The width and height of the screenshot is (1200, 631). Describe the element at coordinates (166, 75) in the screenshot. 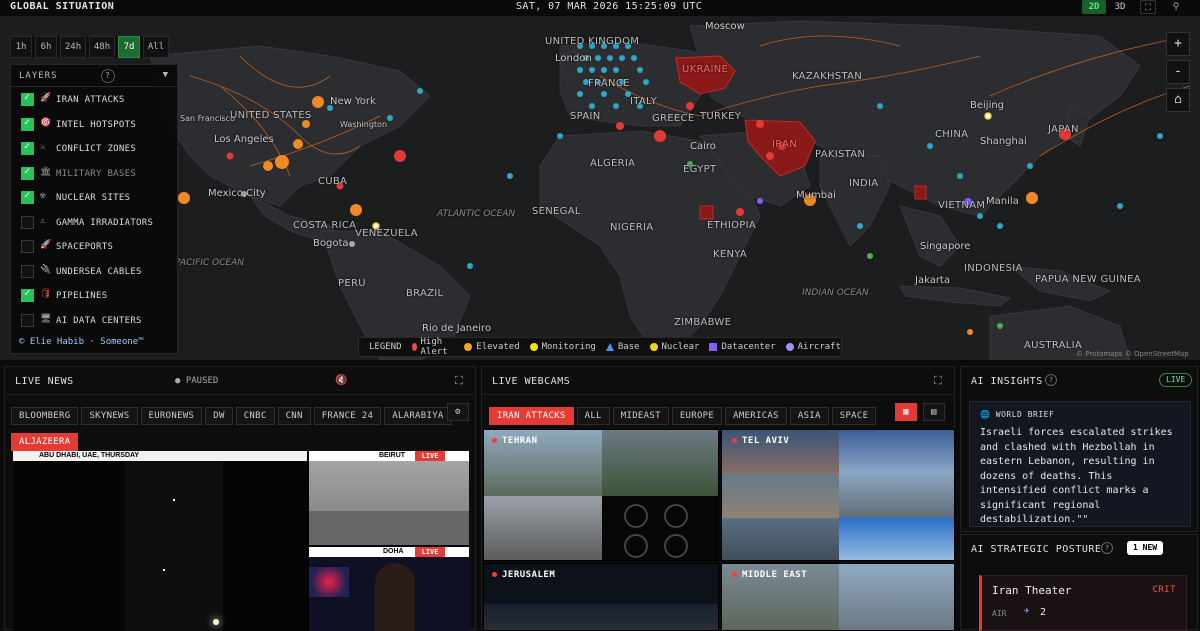

I see `collapse-icon: ▼` at that location.